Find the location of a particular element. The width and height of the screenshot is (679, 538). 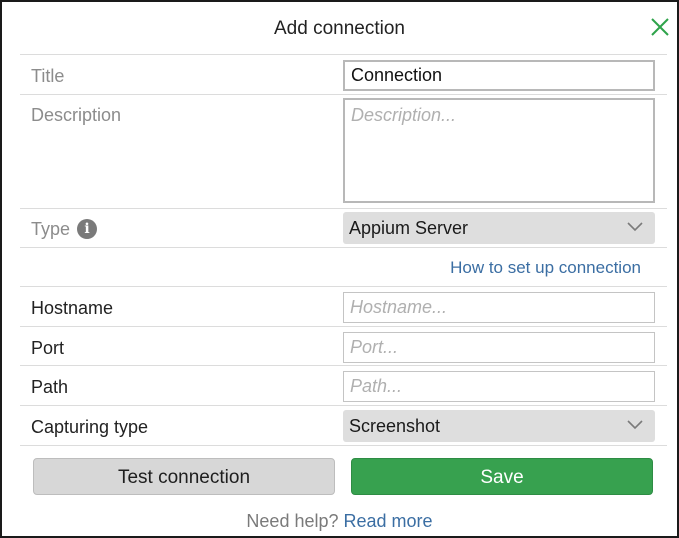

test-connection-button: Test connection is located at coordinates (184, 476).